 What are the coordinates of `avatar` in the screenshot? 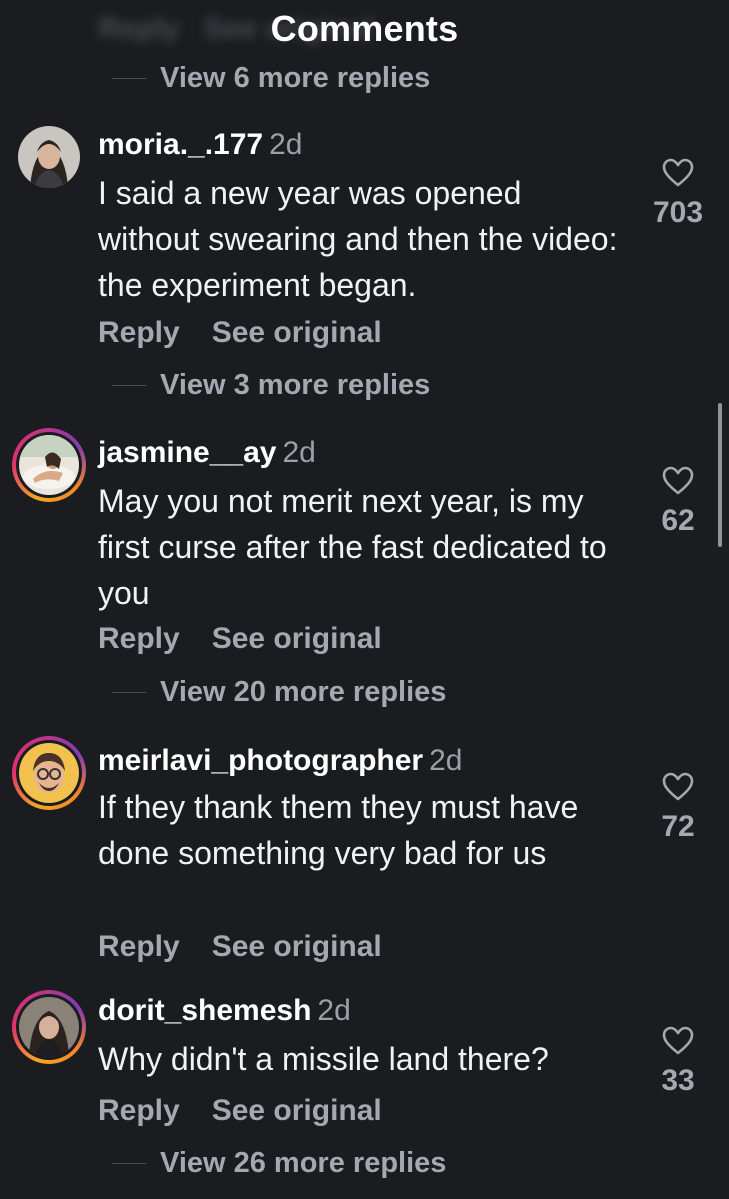 It's located at (49, 157).